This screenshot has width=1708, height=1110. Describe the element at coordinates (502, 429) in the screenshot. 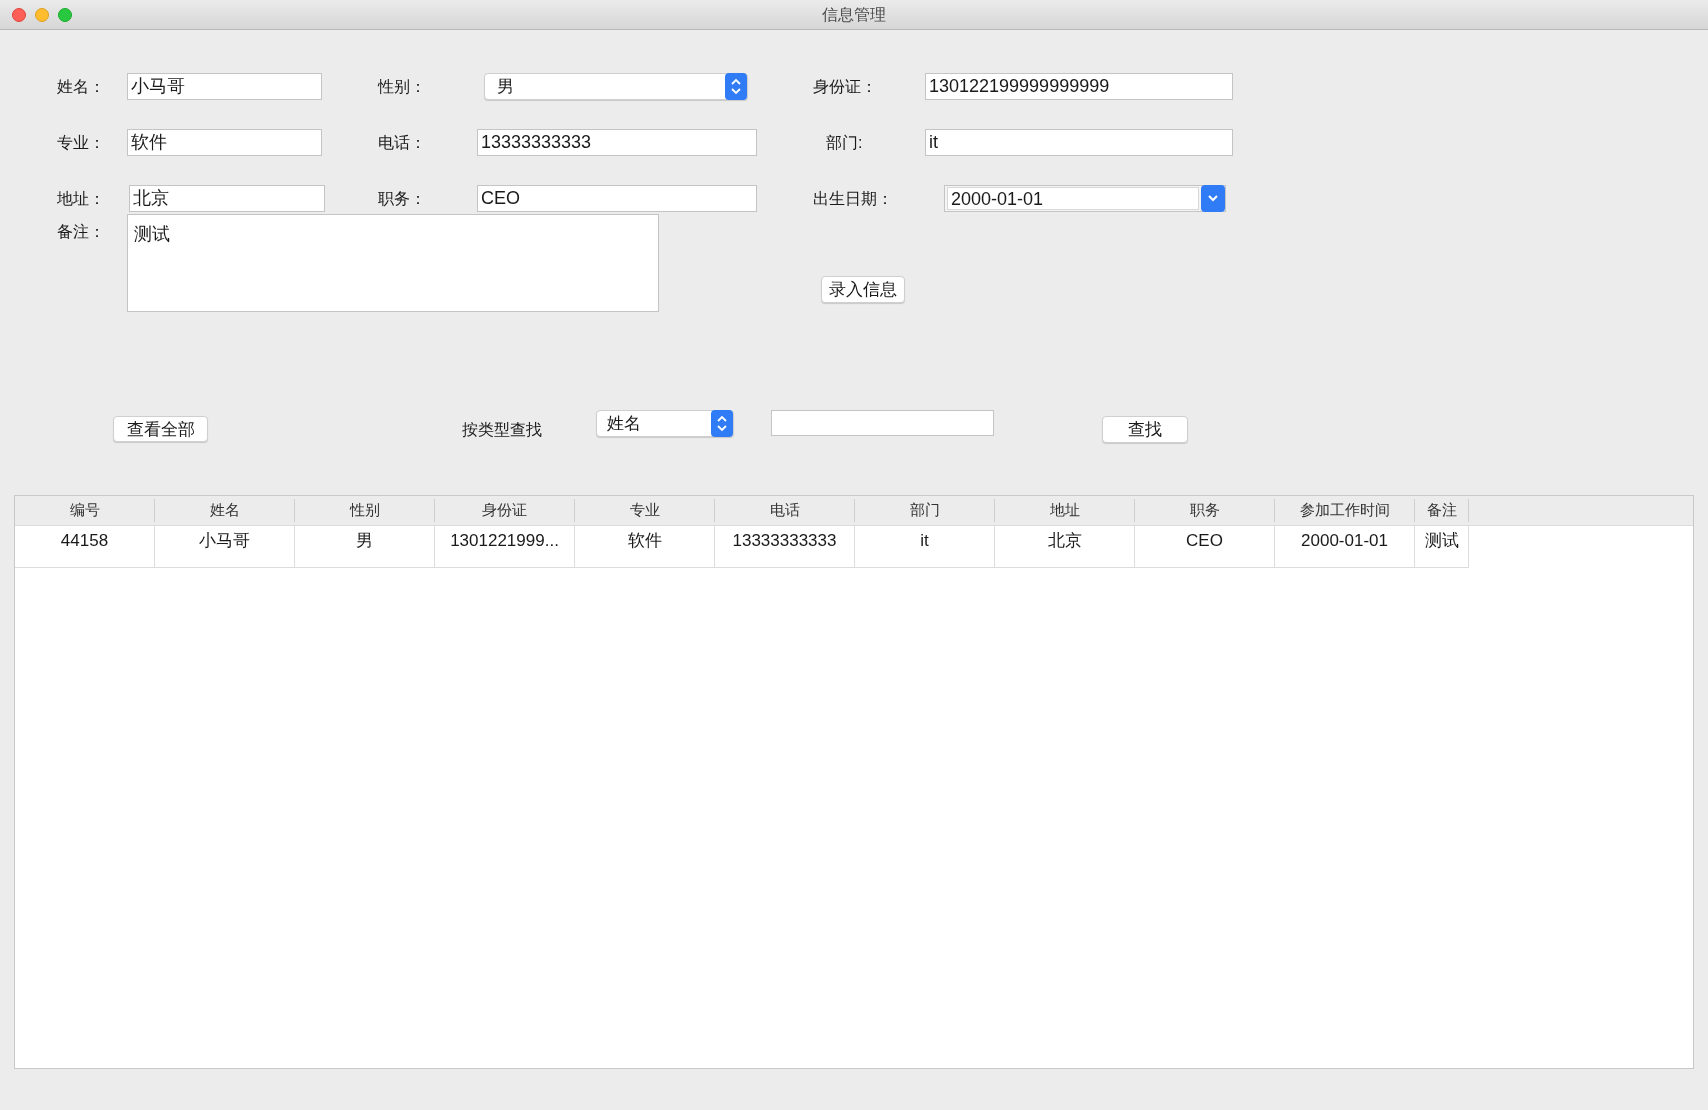

I see `search-type-label: 按类型查找` at that location.